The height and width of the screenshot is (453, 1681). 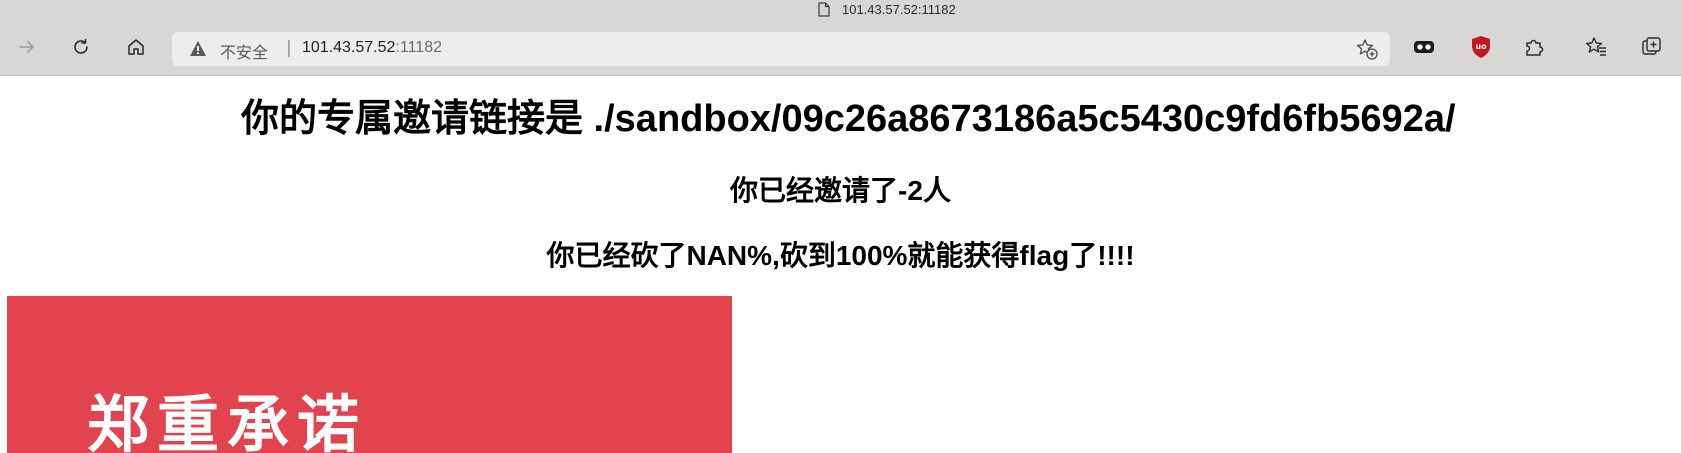 I want to click on window-title: 101.43.57.52:11182, so click(x=887, y=9).